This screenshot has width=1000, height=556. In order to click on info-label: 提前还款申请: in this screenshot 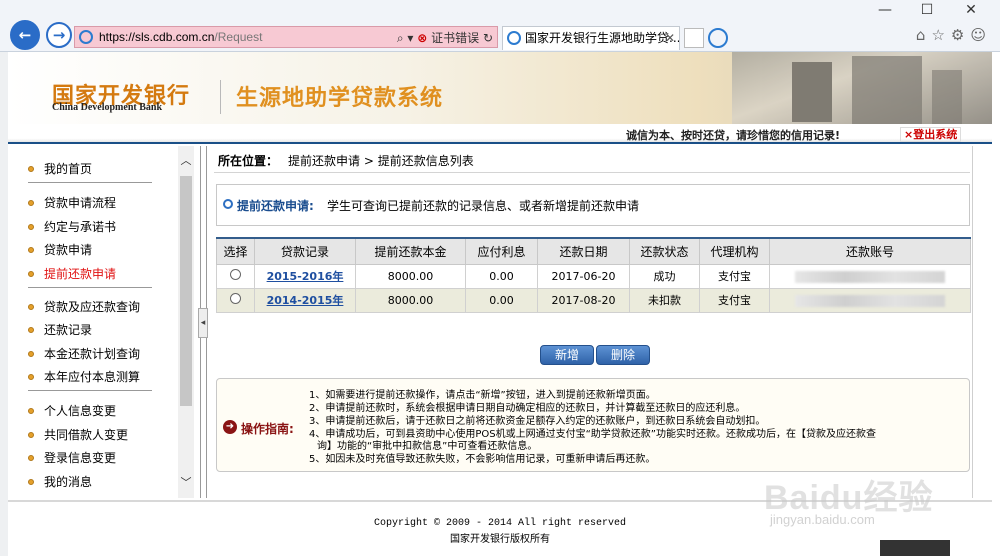, I will do `click(275, 206)`.